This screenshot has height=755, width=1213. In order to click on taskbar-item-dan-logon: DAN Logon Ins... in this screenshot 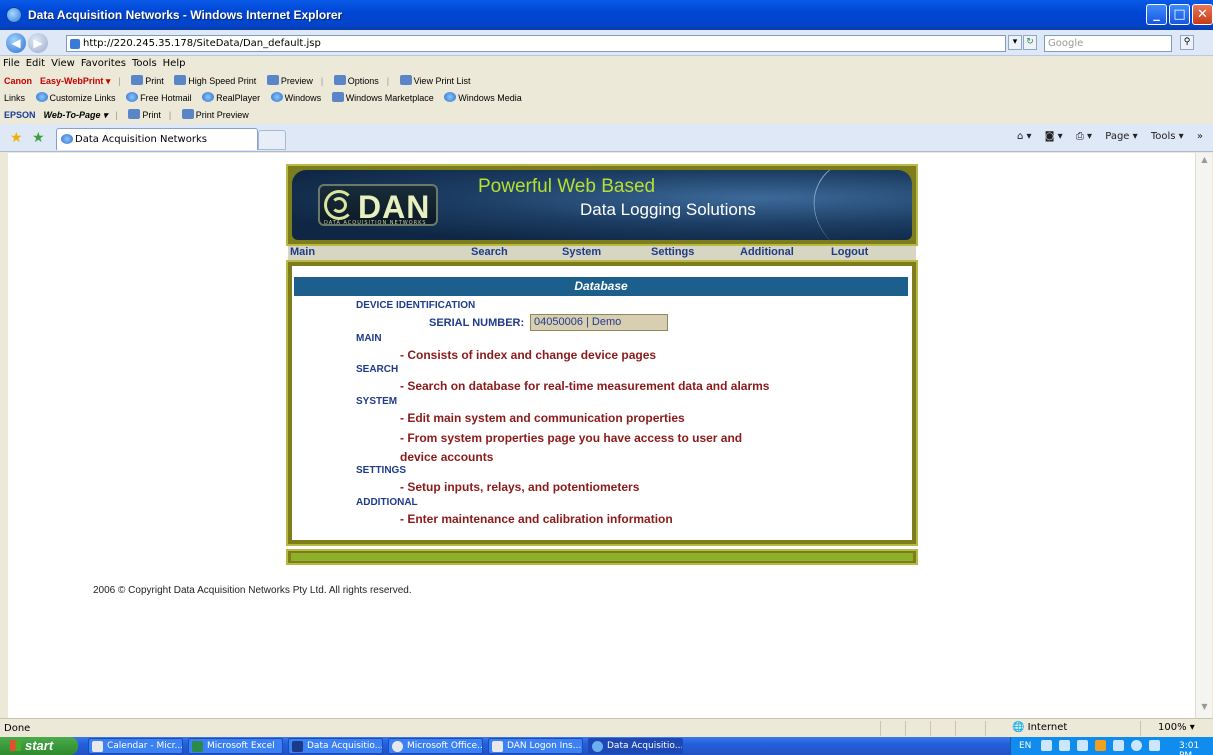, I will do `click(535, 746)`.